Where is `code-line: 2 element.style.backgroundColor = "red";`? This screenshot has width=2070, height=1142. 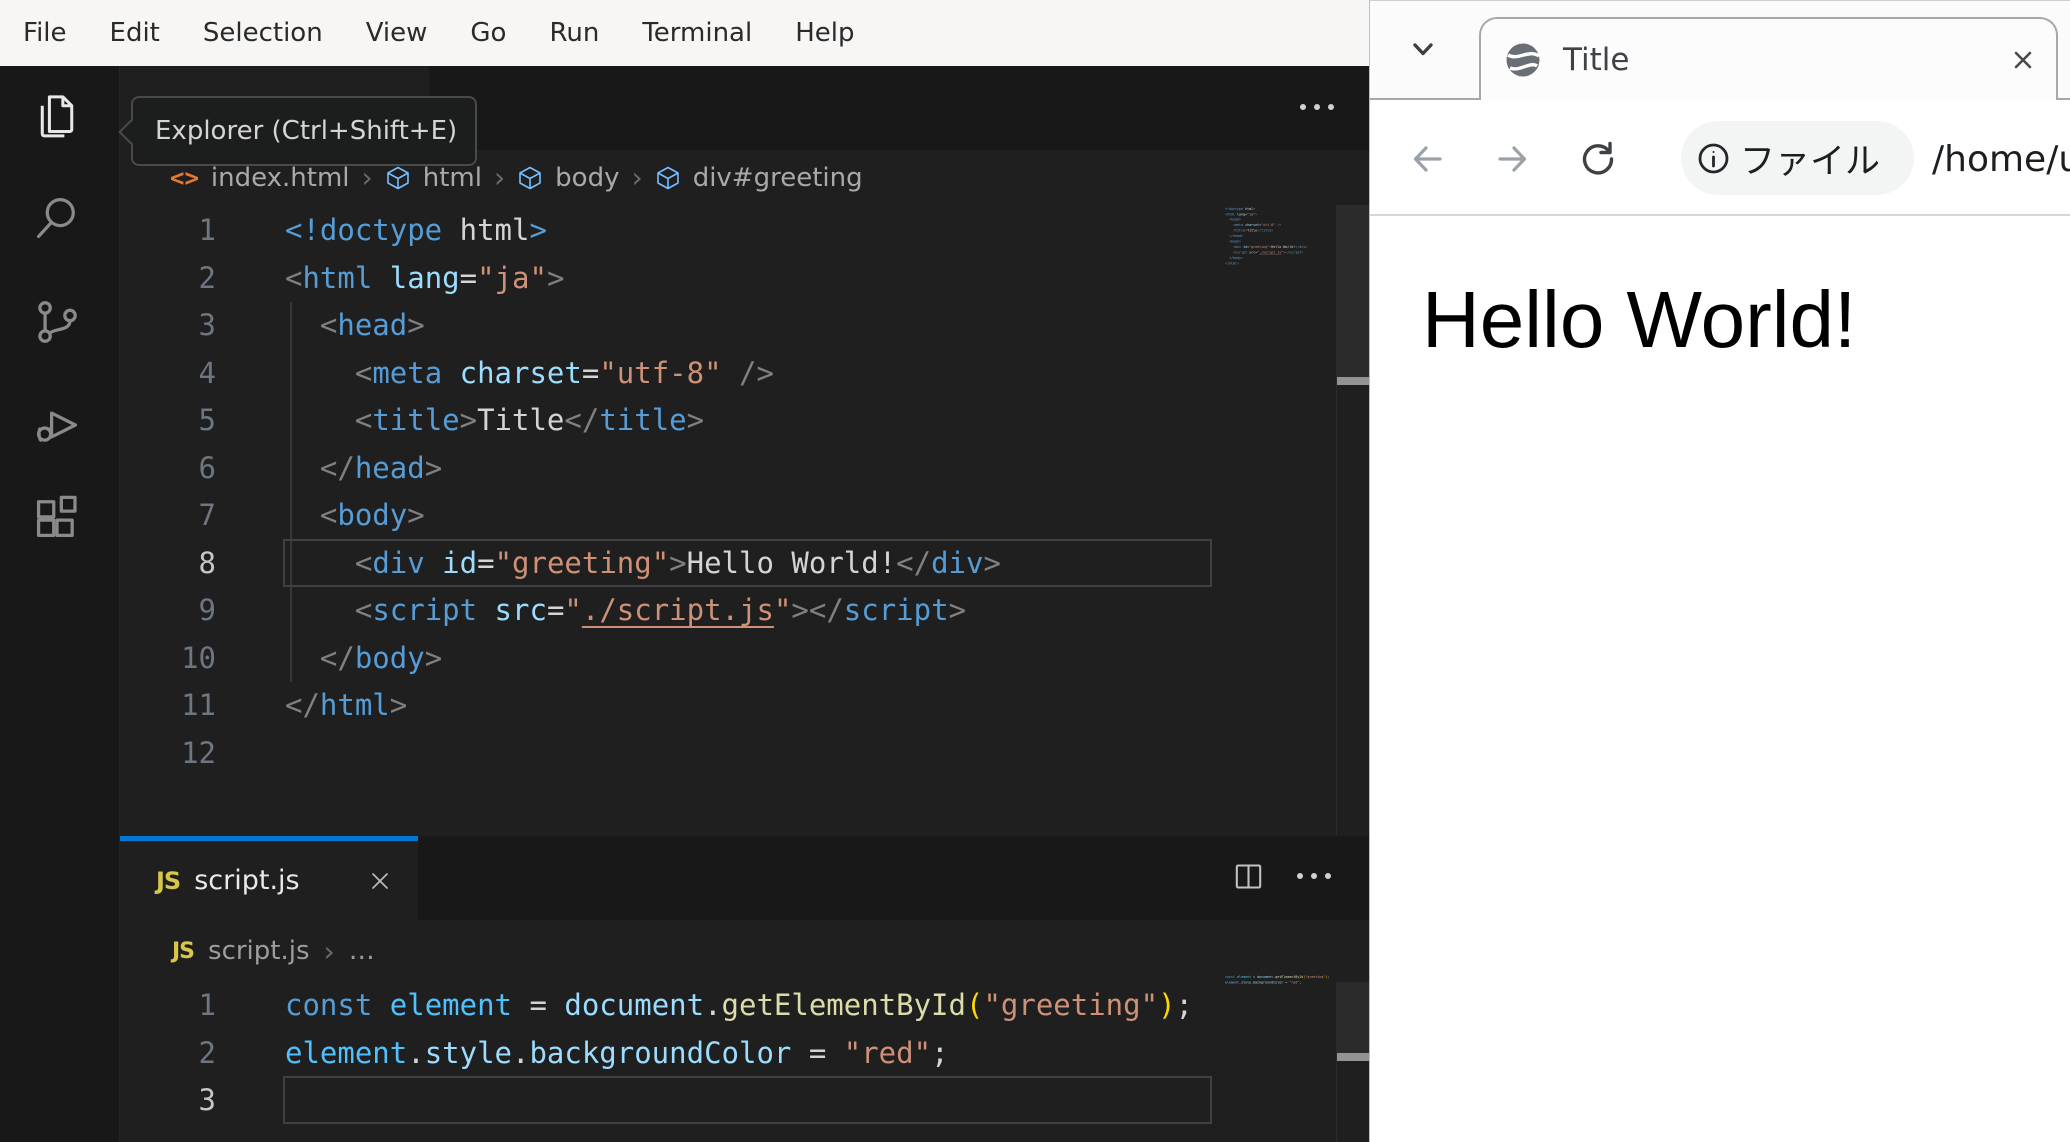
code-line: 2 element.style.backgroundColor = "red"; is located at coordinates (728, 1054).